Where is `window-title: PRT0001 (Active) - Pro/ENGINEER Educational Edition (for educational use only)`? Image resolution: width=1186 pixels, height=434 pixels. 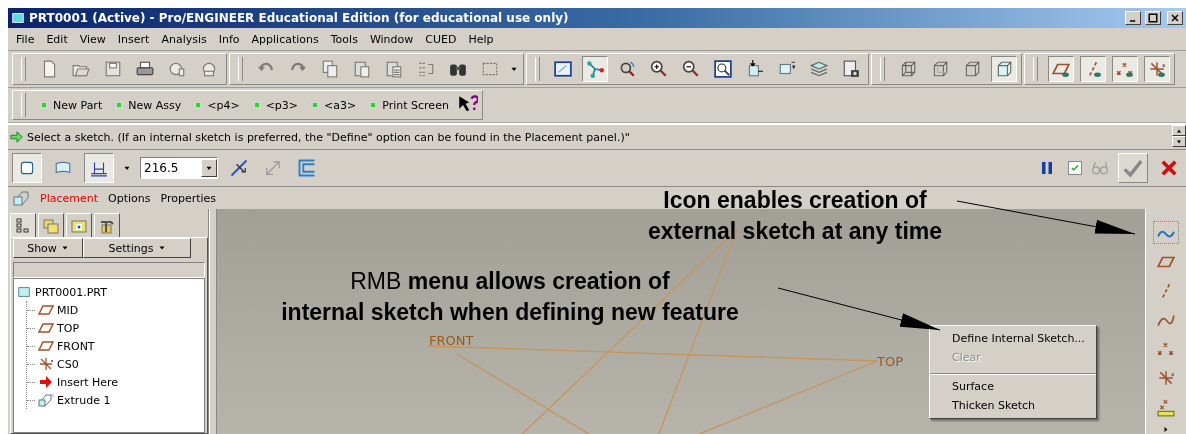
window-title: PRT0001 (Active) - Pro/ENGINEER Educational Edition (for educational use only) is located at coordinates (299, 18).